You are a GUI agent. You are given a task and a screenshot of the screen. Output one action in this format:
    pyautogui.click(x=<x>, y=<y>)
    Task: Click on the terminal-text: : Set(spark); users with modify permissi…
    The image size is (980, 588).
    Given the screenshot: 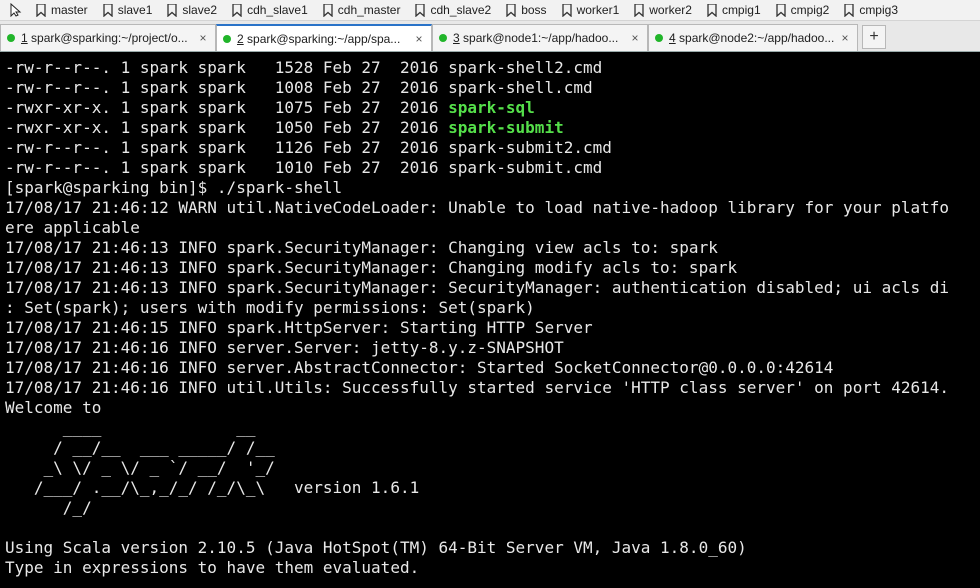 What is the action you would take?
    pyautogui.click(x=270, y=307)
    